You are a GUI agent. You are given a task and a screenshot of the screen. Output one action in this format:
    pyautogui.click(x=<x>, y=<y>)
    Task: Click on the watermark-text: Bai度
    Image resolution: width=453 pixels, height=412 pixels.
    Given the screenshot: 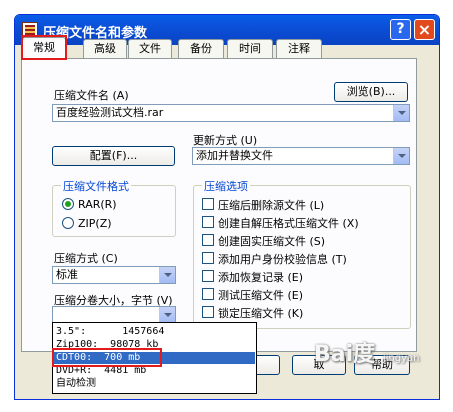 What is the action you would take?
    pyautogui.click(x=345, y=354)
    